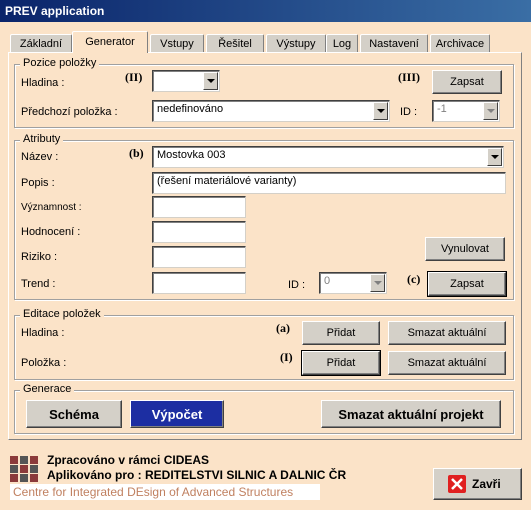 The height and width of the screenshot is (510, 531). What do you see at coordinates (60, 63) in the screenshot?
I see `pozice-legend: Pozice položky` at bounding box center [60, 63].